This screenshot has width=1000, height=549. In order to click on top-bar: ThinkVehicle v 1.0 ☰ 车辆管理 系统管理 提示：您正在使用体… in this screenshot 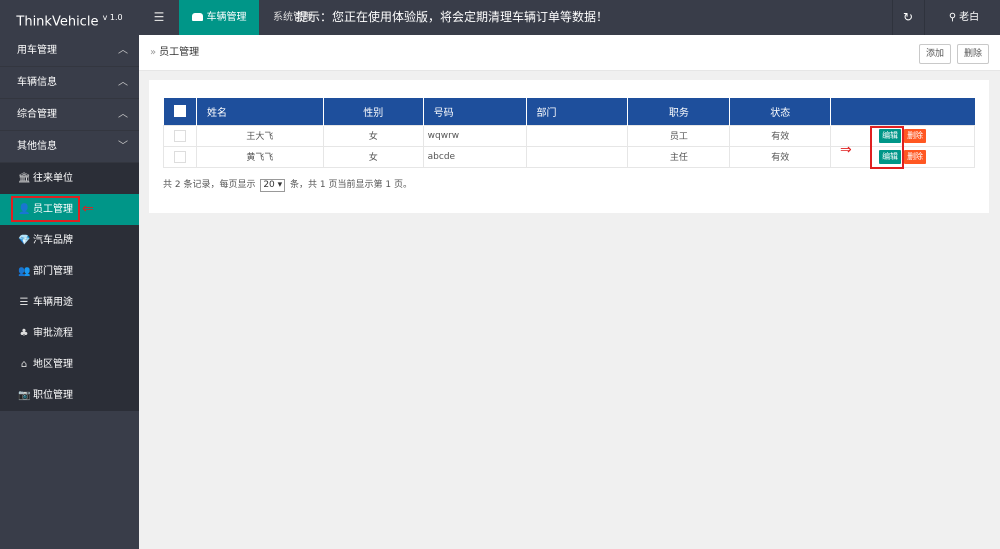, I will do `click(500, 17)`.